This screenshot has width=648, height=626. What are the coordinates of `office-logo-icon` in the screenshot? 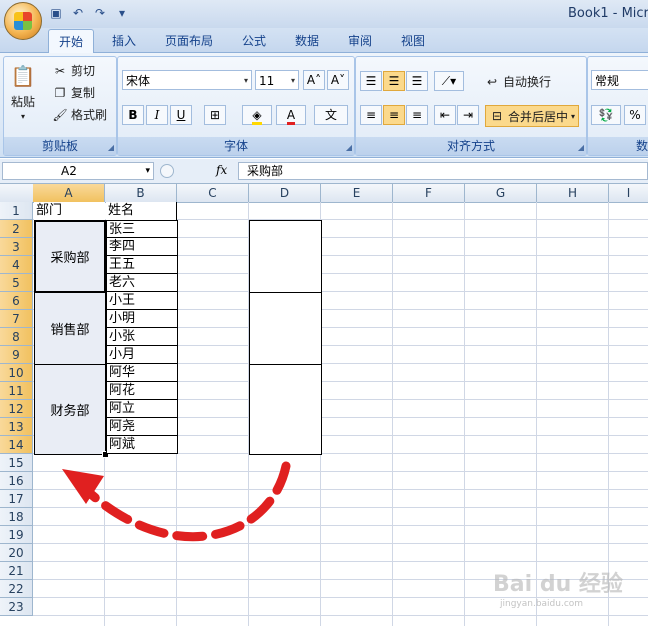 It's located at (23, 21).